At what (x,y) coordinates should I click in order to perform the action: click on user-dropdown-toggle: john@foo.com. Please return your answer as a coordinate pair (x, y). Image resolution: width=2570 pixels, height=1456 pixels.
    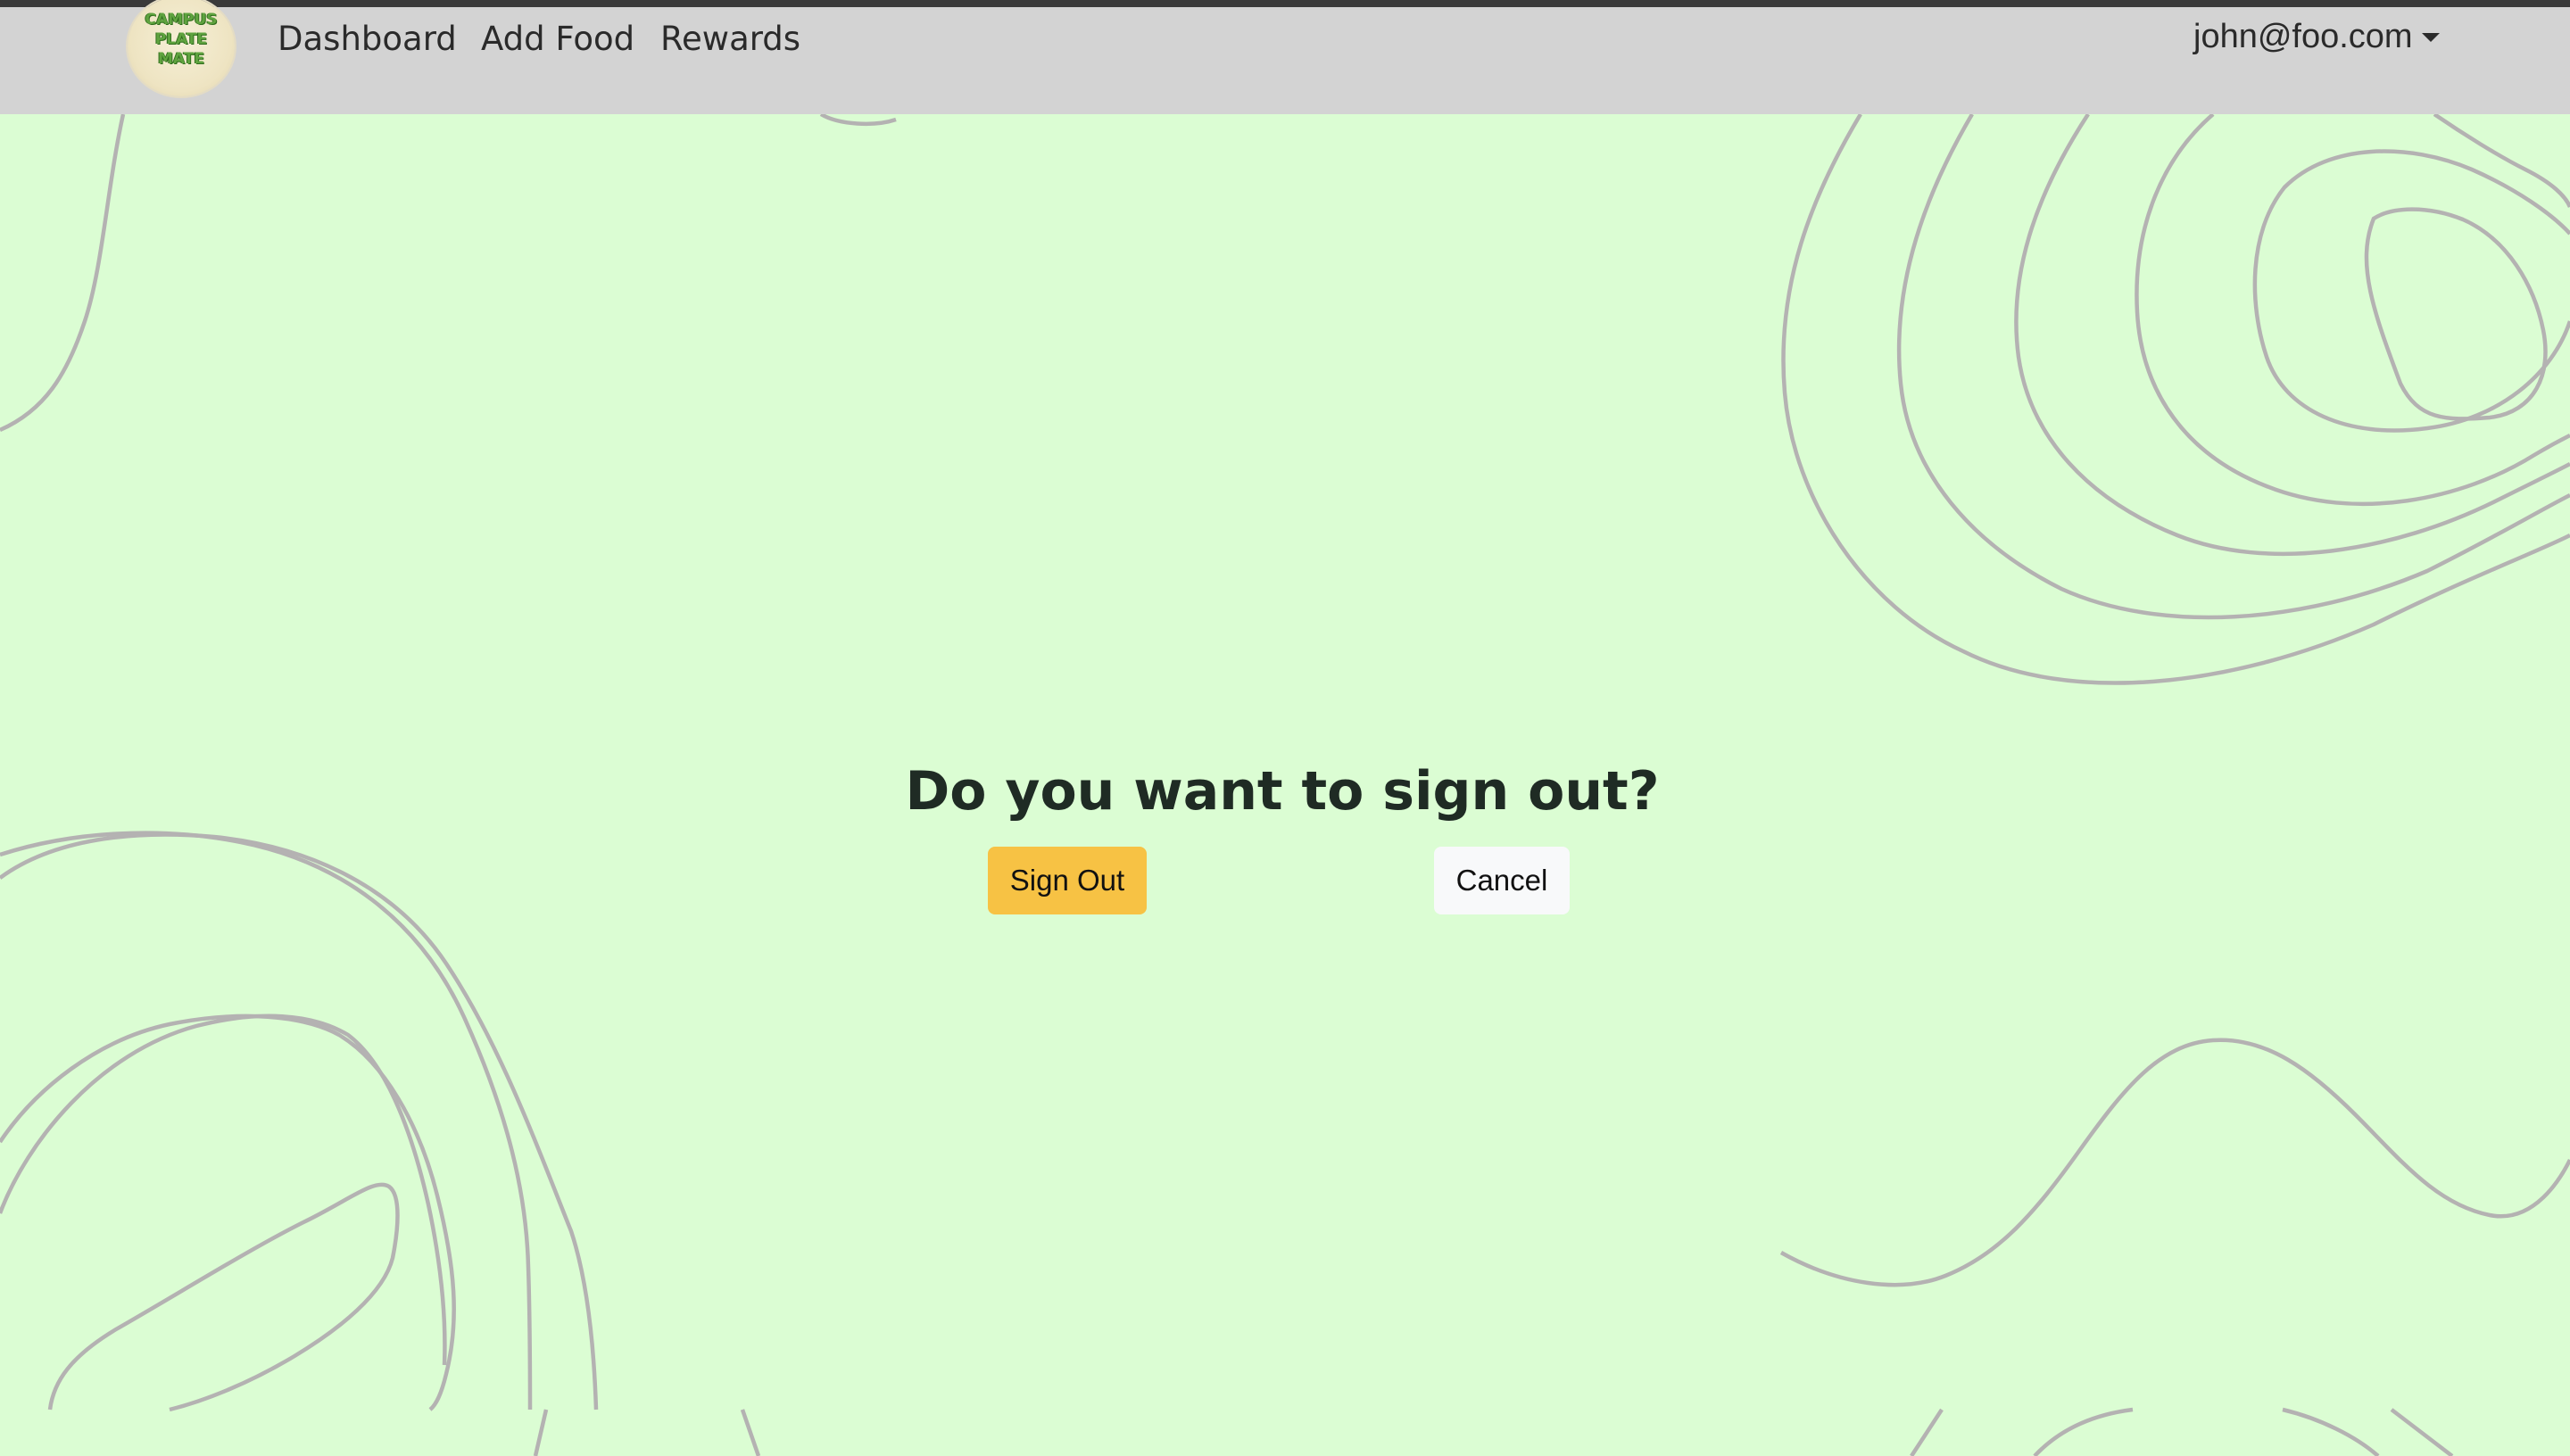
    Looking at the image, I should click on (2316, 37).